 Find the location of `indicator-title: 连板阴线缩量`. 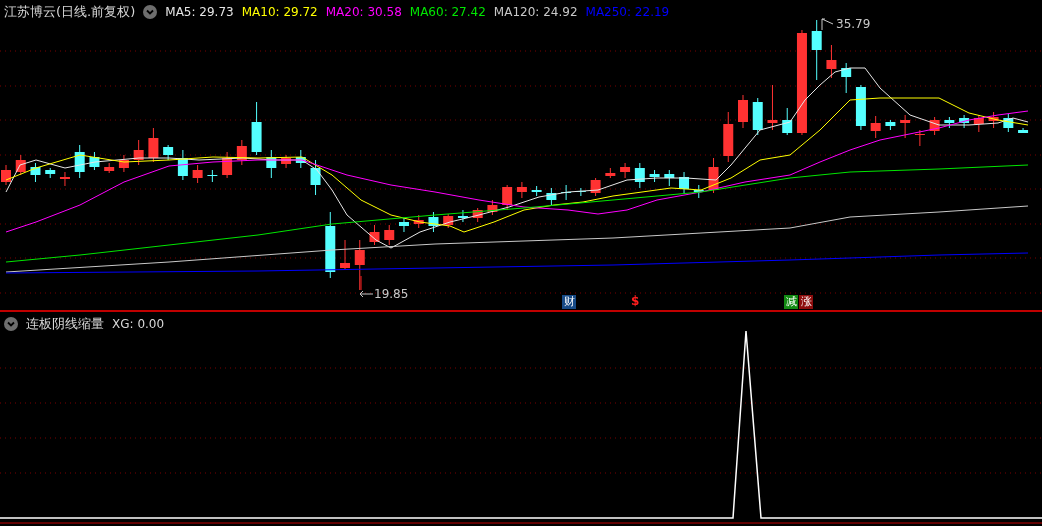

indicator-title: 连板阴线缩量 is located at coordinates (65, 324).